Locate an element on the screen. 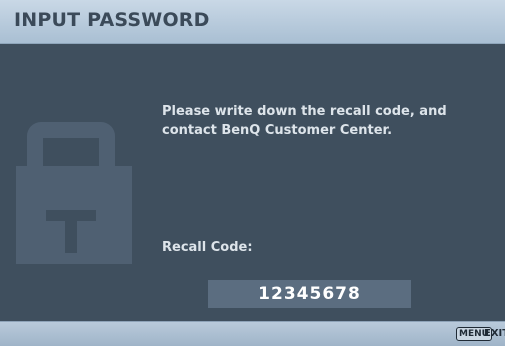 The image size is (505, 346). recall-code-value: 12345678 is located at coordinates (309, 294).